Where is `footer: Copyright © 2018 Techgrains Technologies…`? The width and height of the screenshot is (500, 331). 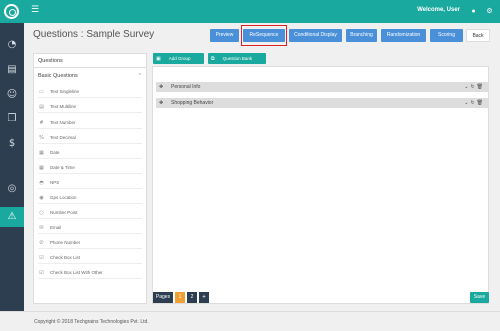 footer: Copyright © 2018 Techgrains Technologies… is located at coordinates (250, 321).